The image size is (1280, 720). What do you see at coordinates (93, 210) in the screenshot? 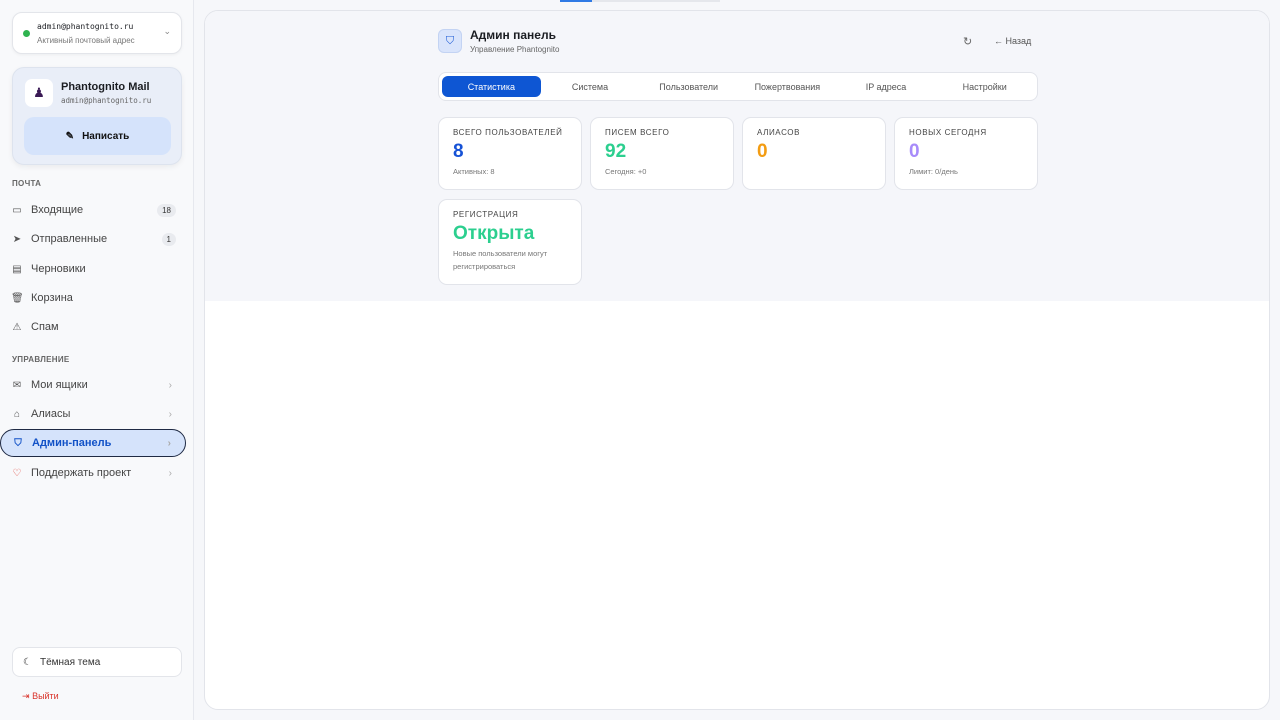
I see `sidebar-item-inbox: ▭ Входящие 18` at bounding box center [93, 210].